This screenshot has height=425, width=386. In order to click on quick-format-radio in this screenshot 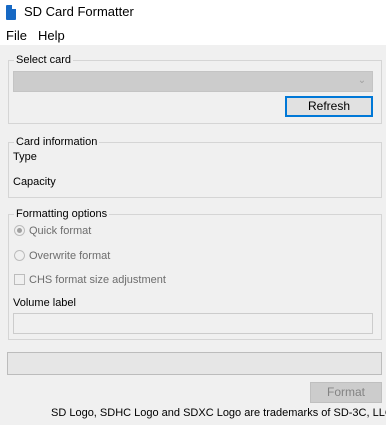, I will do `click(19, 230)`.